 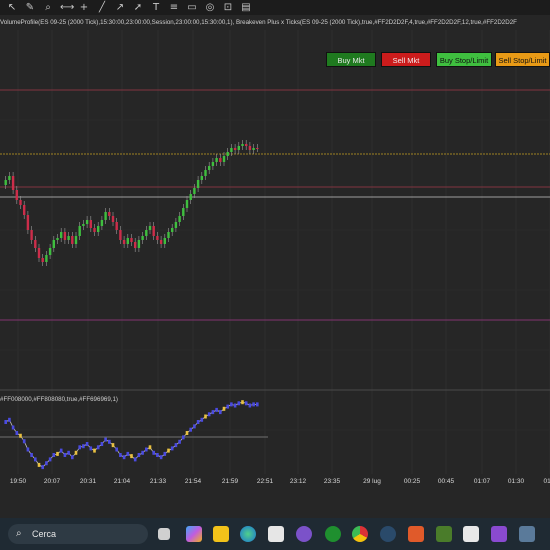 What do you see at coordinates (44, 534) in the screenshot?
I see `taskbar-search-placeholder: Cerca` at bounding box center [44, 534].